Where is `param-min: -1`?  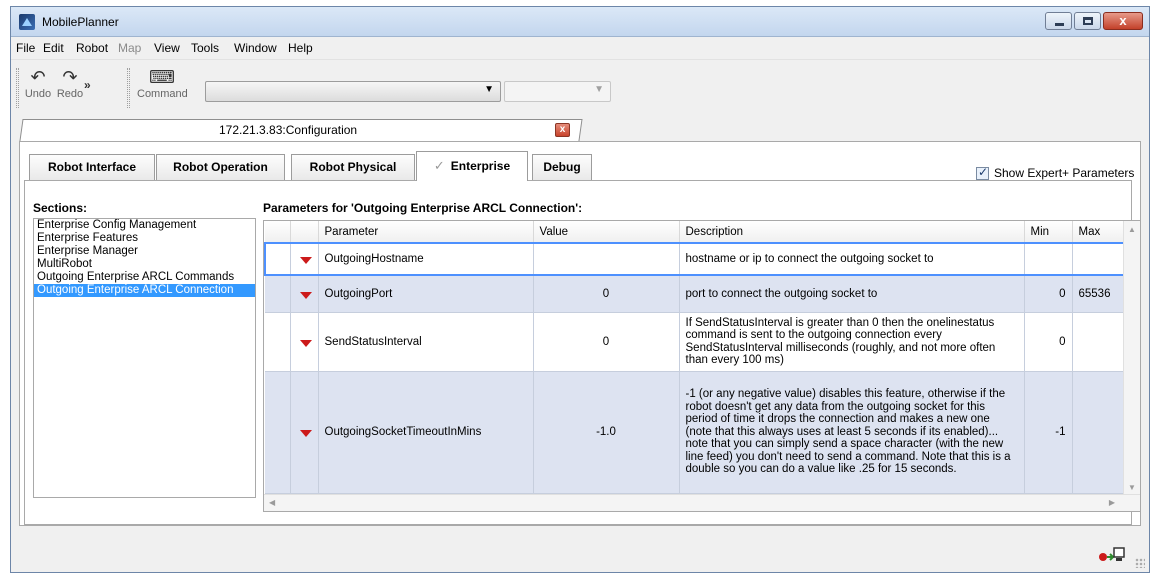
param-min: -1 is located at coordinates (1048, 432).